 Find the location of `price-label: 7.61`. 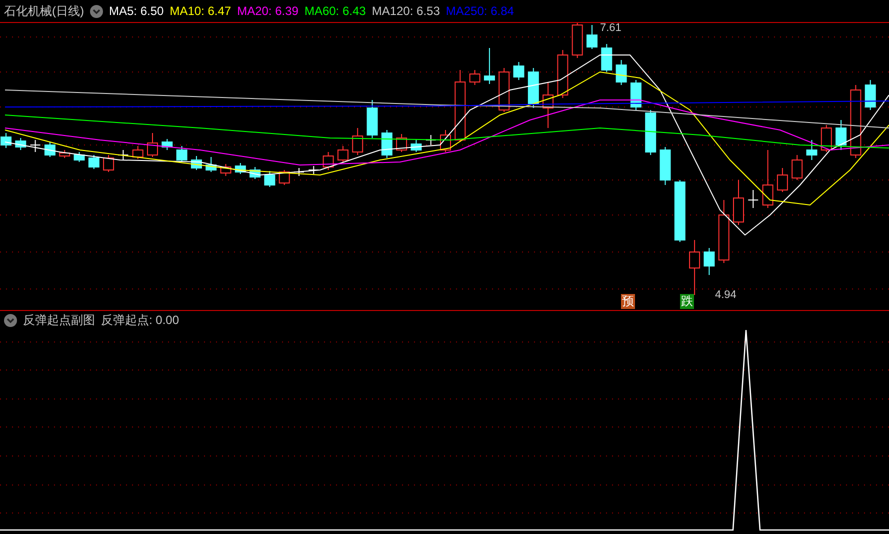

price-label: 7.61 is located at coordinates (611, 28).